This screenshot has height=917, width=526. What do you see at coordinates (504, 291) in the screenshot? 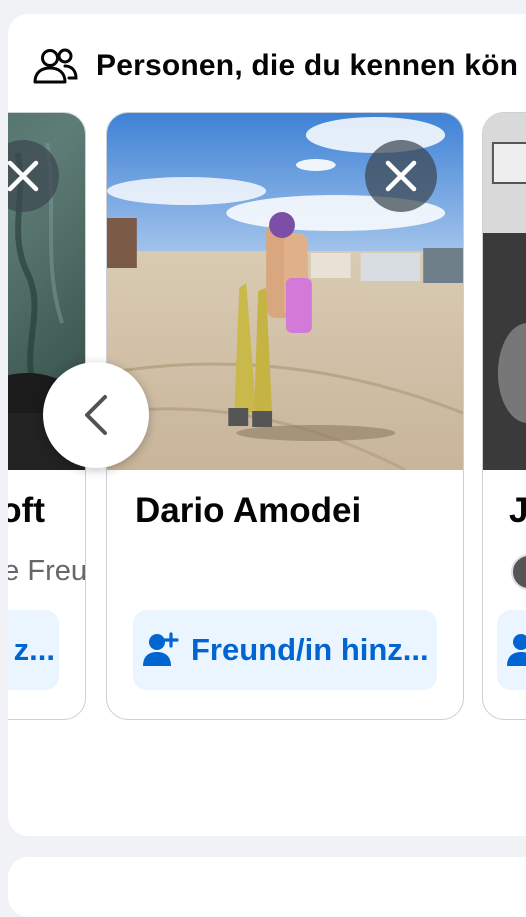
I see `profile-photo` at bounding box center [504, 291].